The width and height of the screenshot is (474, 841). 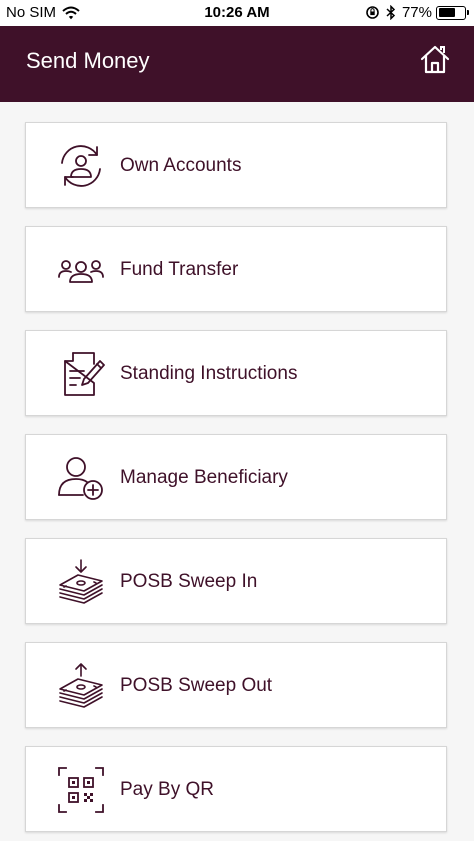 What do you see at coordinates (236, 789) in the screenshot?
I see `menu-item-pay-by-qr: Pay By QR` at bounding box center [236, 789].